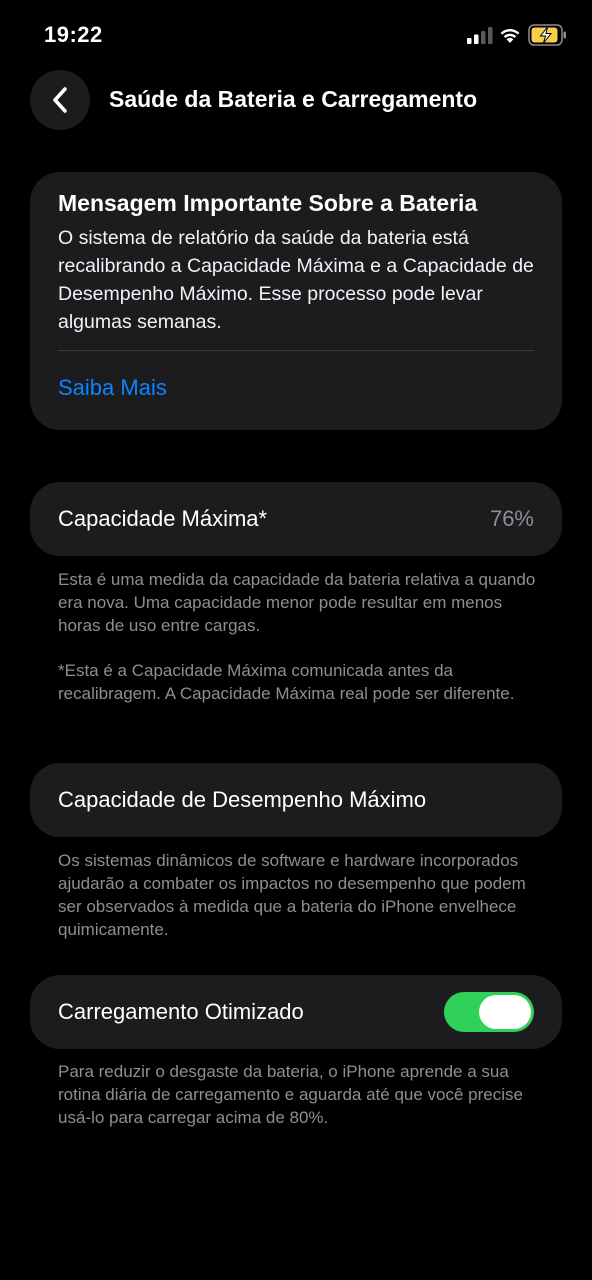 The image size is (592, 1280). I want to click on wifi-icon, so click(510, 36).